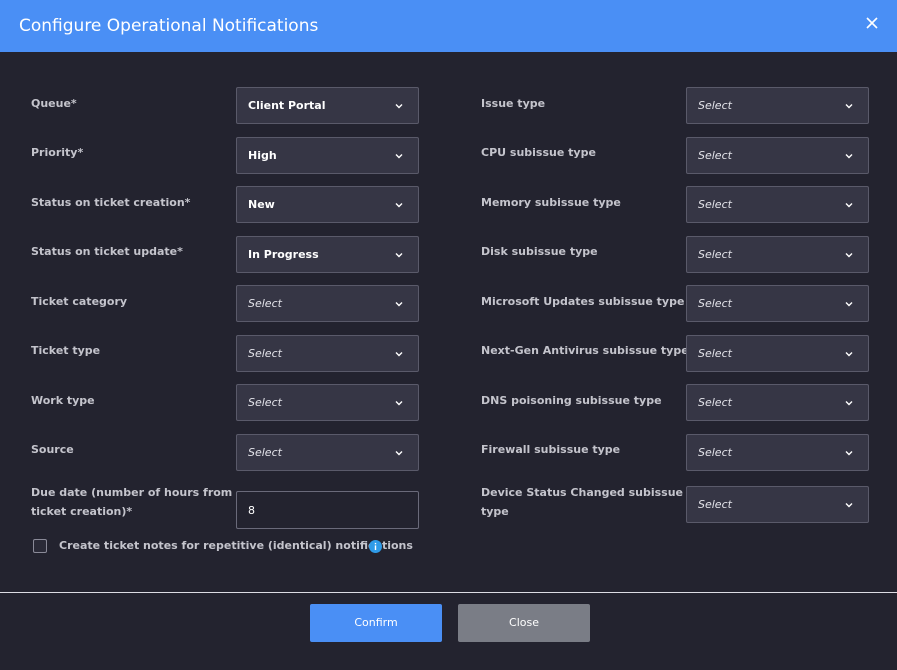 The height and width of the screenshot is (670, 897). I want to click on antivirus-subissue-label: Next-Gen Antivirus subissue type, so click(585, 350).